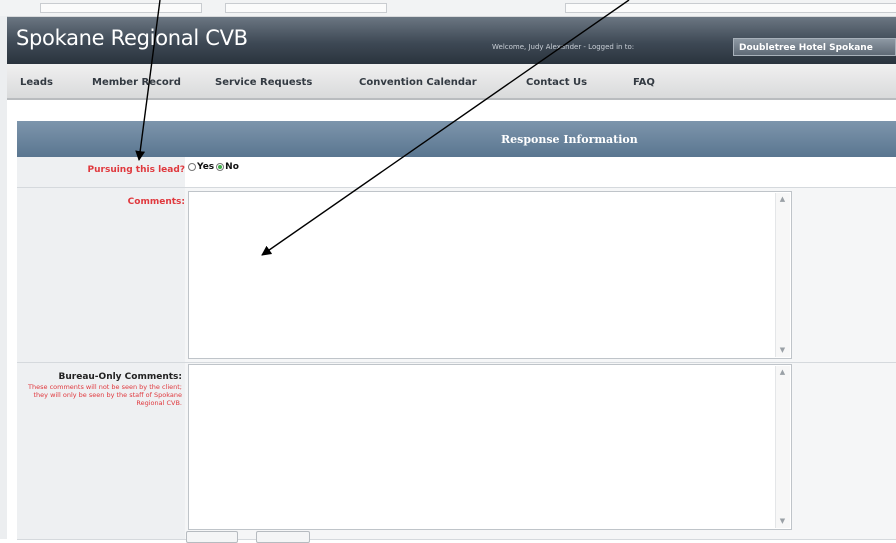  I want to click on pursuing-radio-group: Yes No, so click(213, 167).